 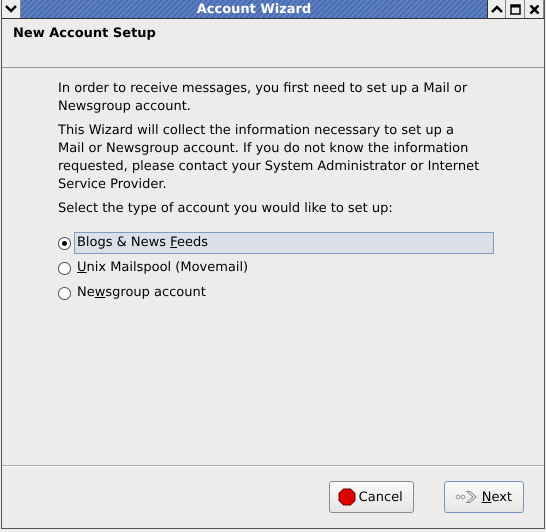 What do you see at coordinates (284, 243) in the screenshot?
I see `option-label: Blogs & News Feeds` at bounding box center [284, 243].